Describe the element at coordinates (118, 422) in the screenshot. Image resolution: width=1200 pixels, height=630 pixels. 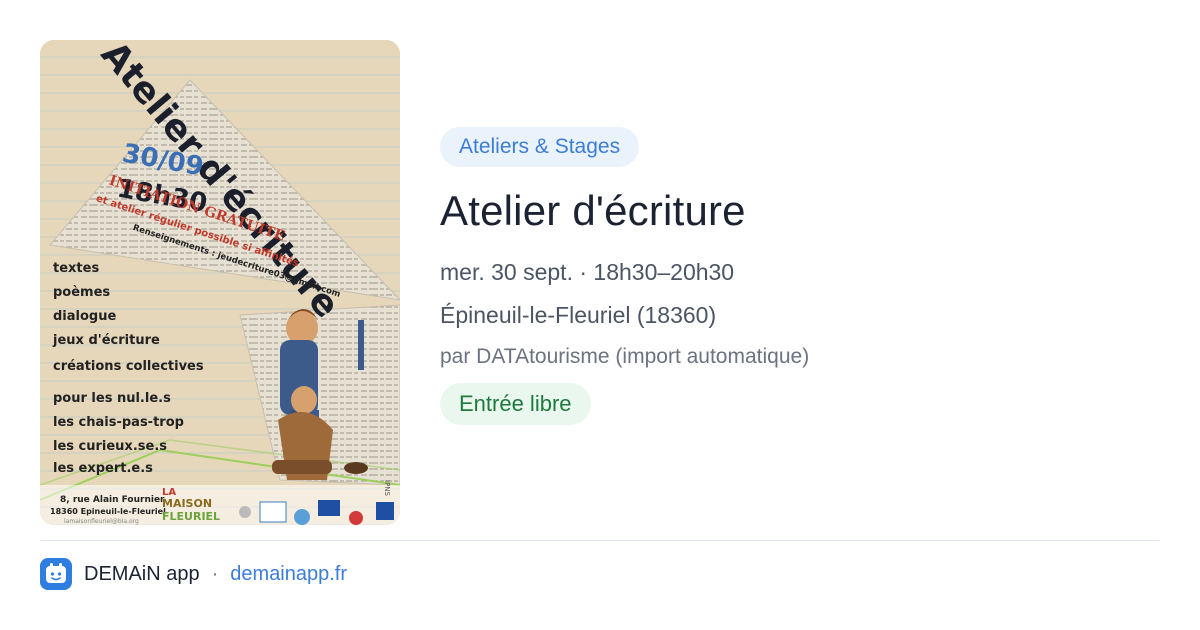
I see `poster-audience: les chais-pas-trop` at that location.